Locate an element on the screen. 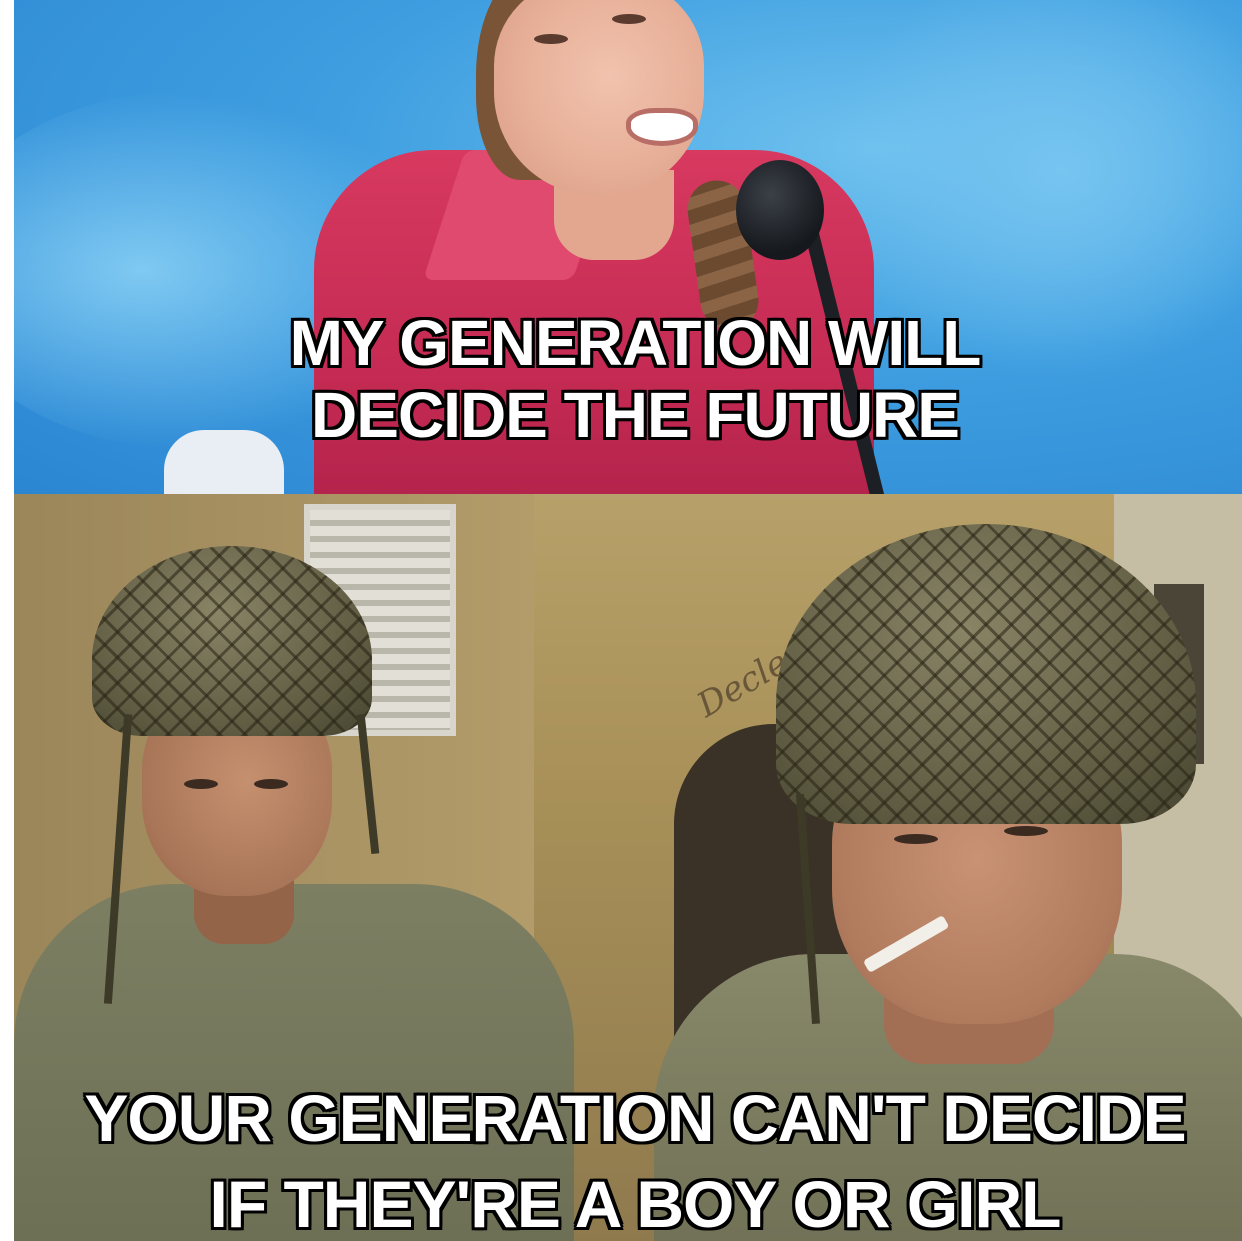 This screenshot has height=1241, width=1242. bottom-caption-line-2: IF THEY'RE A BOY OR GIRL is located at coordinates (635, 1203).